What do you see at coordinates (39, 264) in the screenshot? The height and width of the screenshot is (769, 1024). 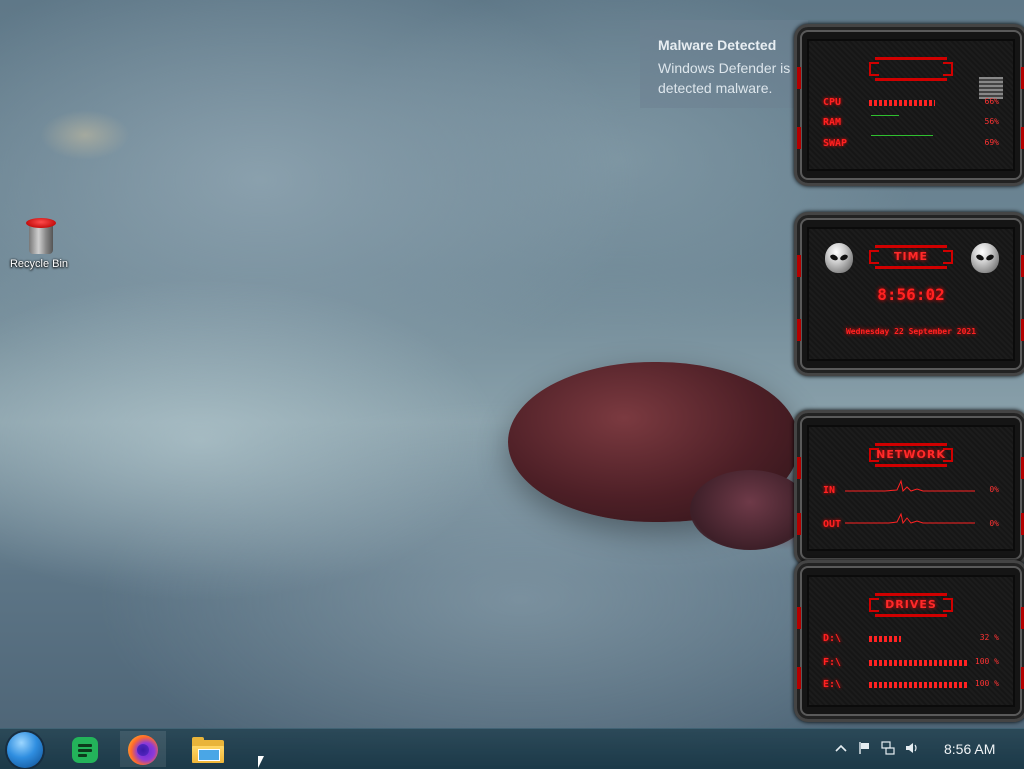 I see `desktop-icon-label: Recycle Bin` at bounding box center [39, 264].